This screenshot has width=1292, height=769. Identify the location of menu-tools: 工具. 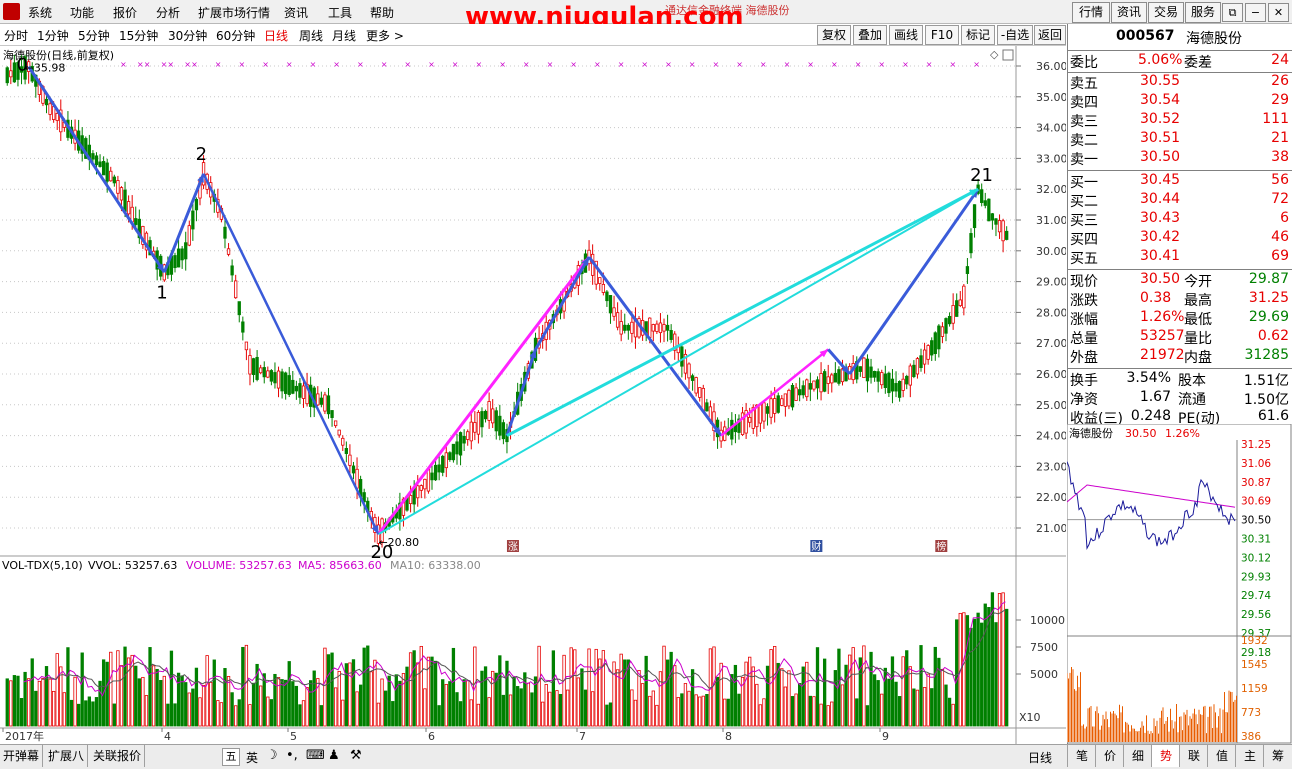
(340, 12).